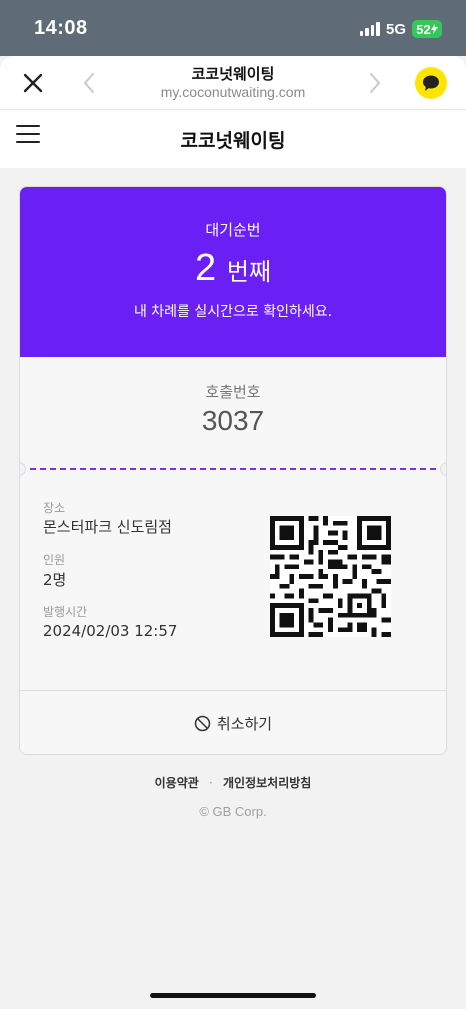 The image size is (466, 1009). I want to click on chevron-left-icon, so click(89, 83).